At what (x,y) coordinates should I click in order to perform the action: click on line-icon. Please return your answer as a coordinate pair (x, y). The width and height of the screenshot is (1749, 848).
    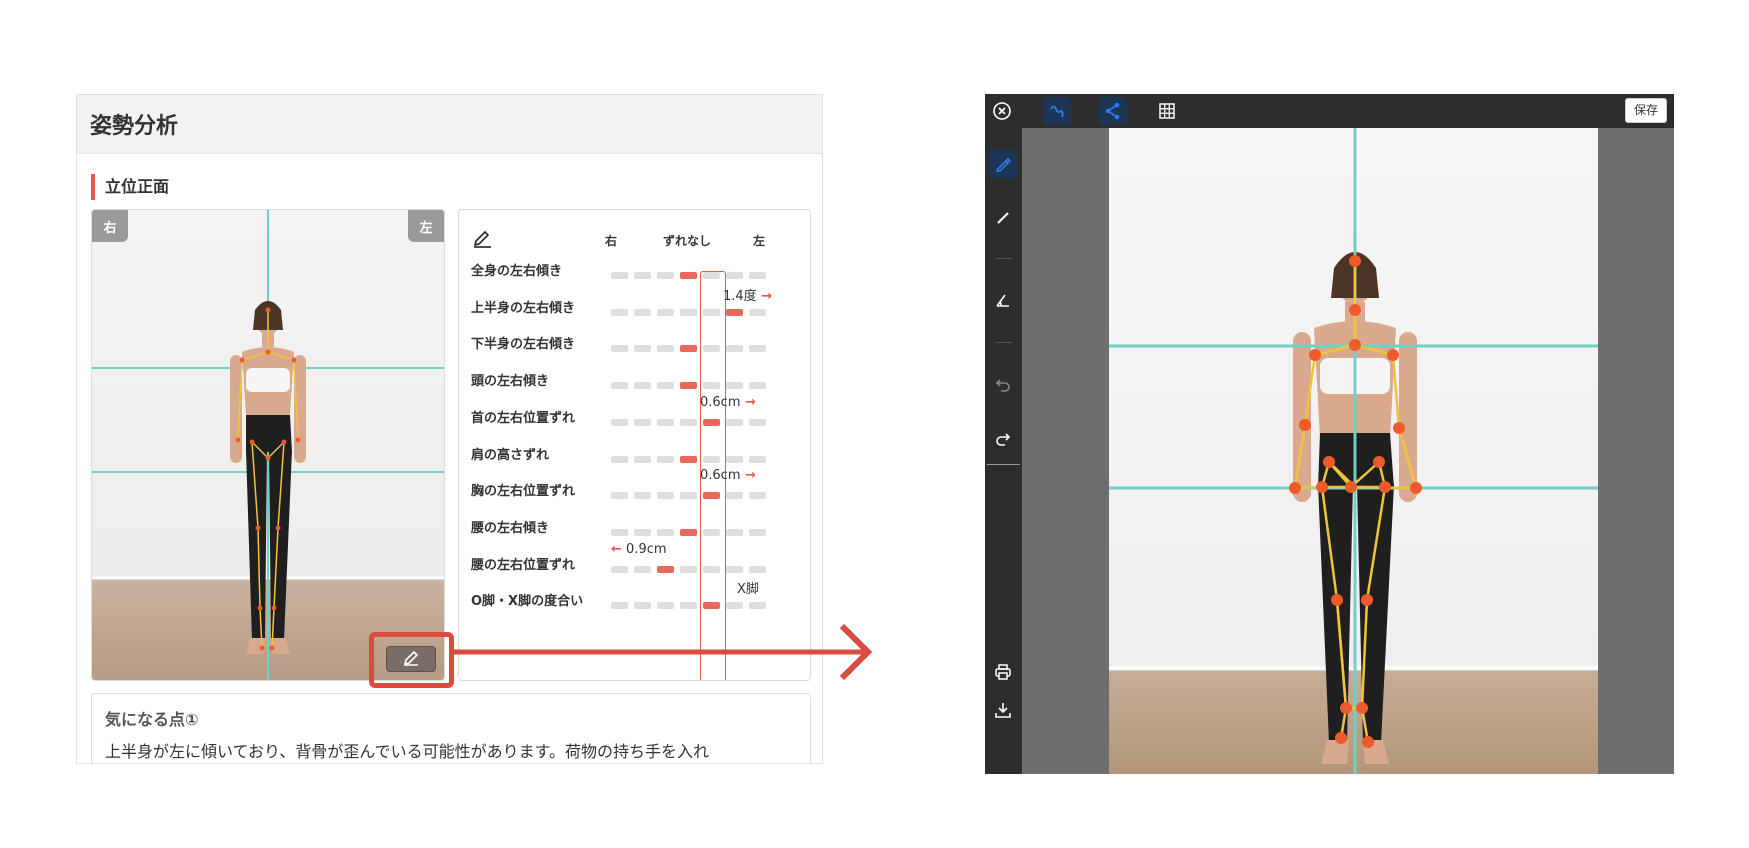
    Looking at the image, I should click on (1003, 218).